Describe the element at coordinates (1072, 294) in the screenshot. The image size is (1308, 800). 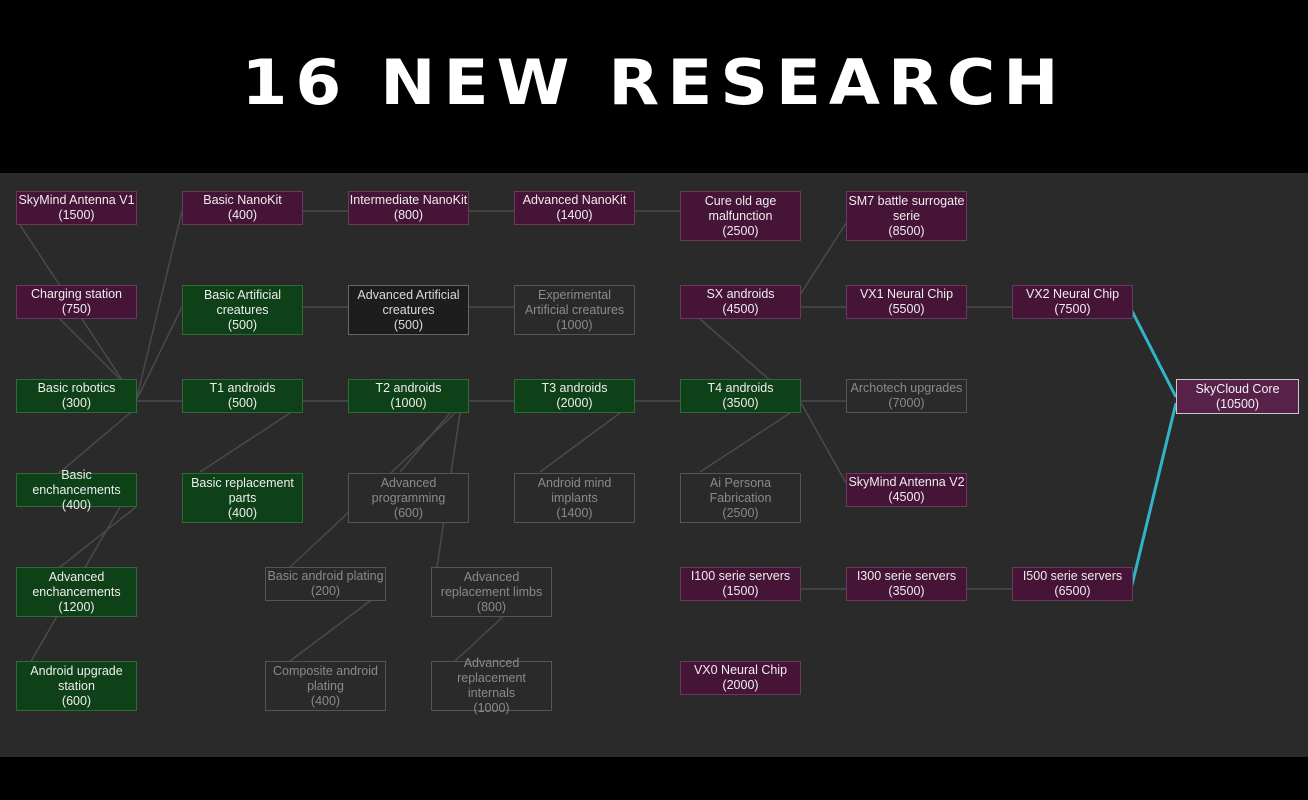
I see `node-name: VX2 Neural Chip` at that location.